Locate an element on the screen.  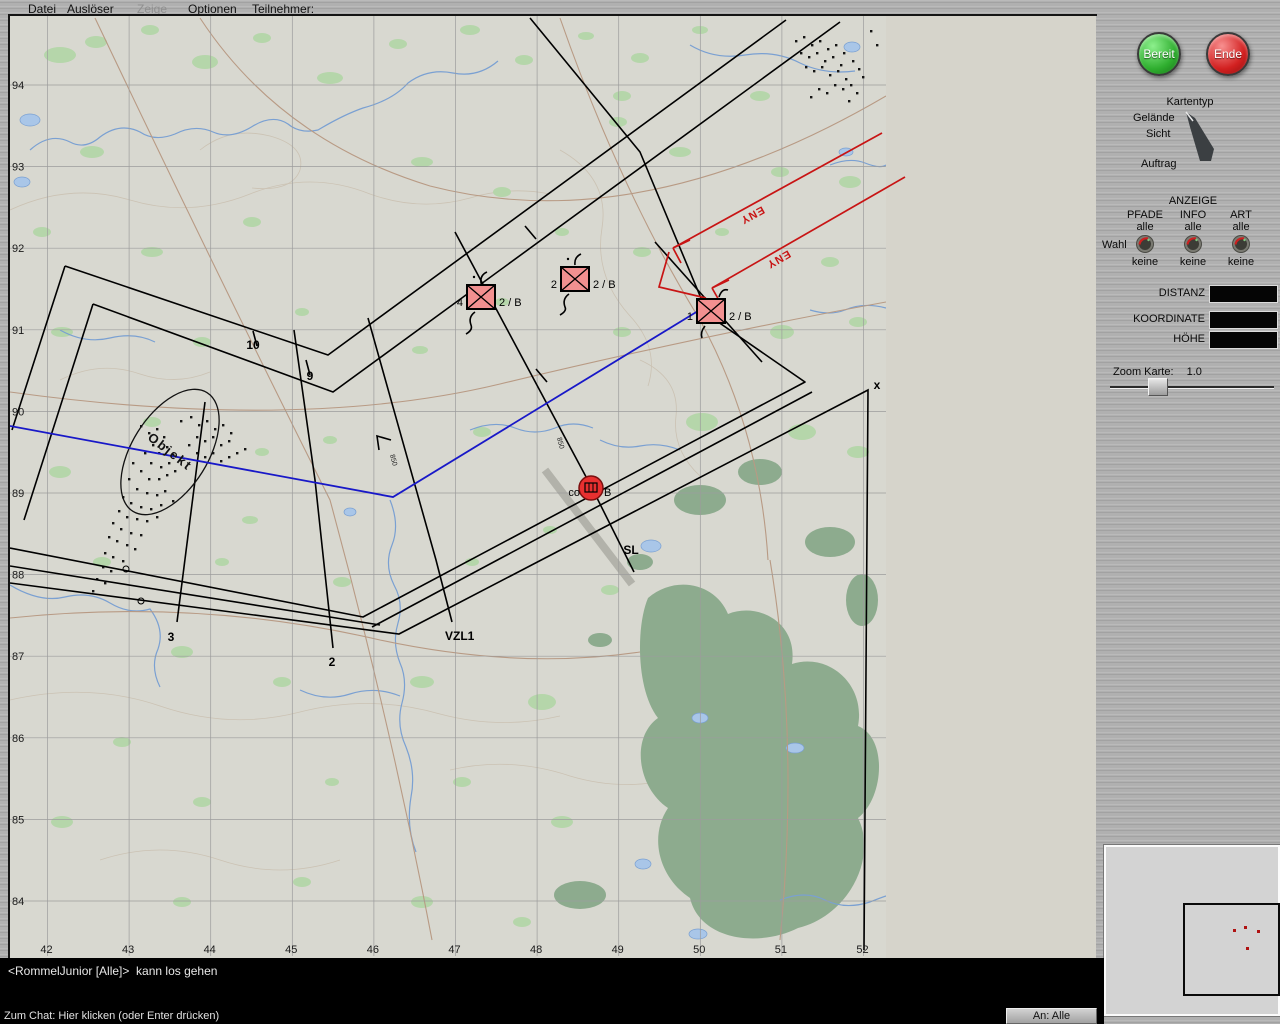
height-field is located at coordinates (1243, 340).